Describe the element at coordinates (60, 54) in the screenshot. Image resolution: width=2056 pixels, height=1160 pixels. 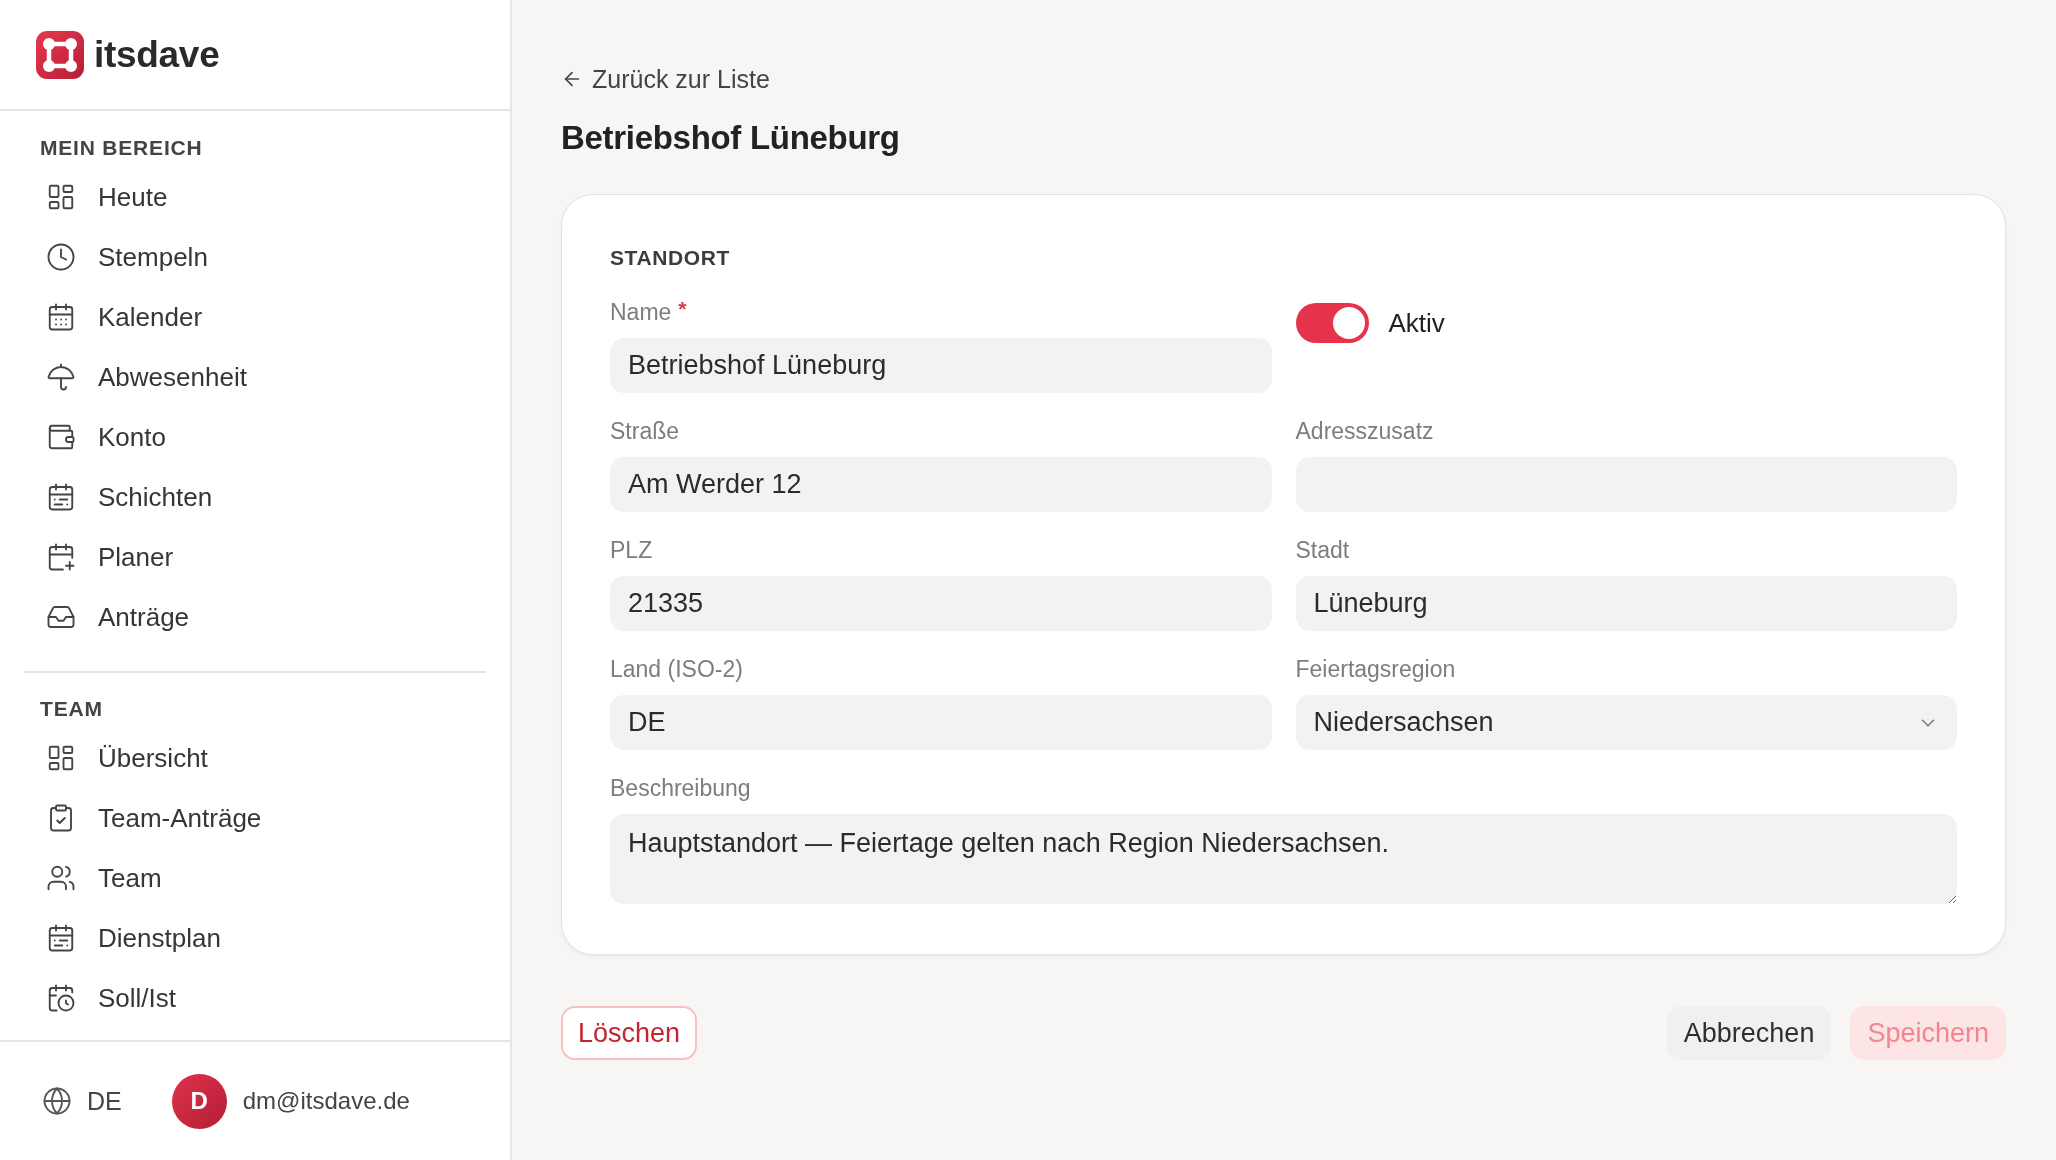
I see `logo-icon` at that location.